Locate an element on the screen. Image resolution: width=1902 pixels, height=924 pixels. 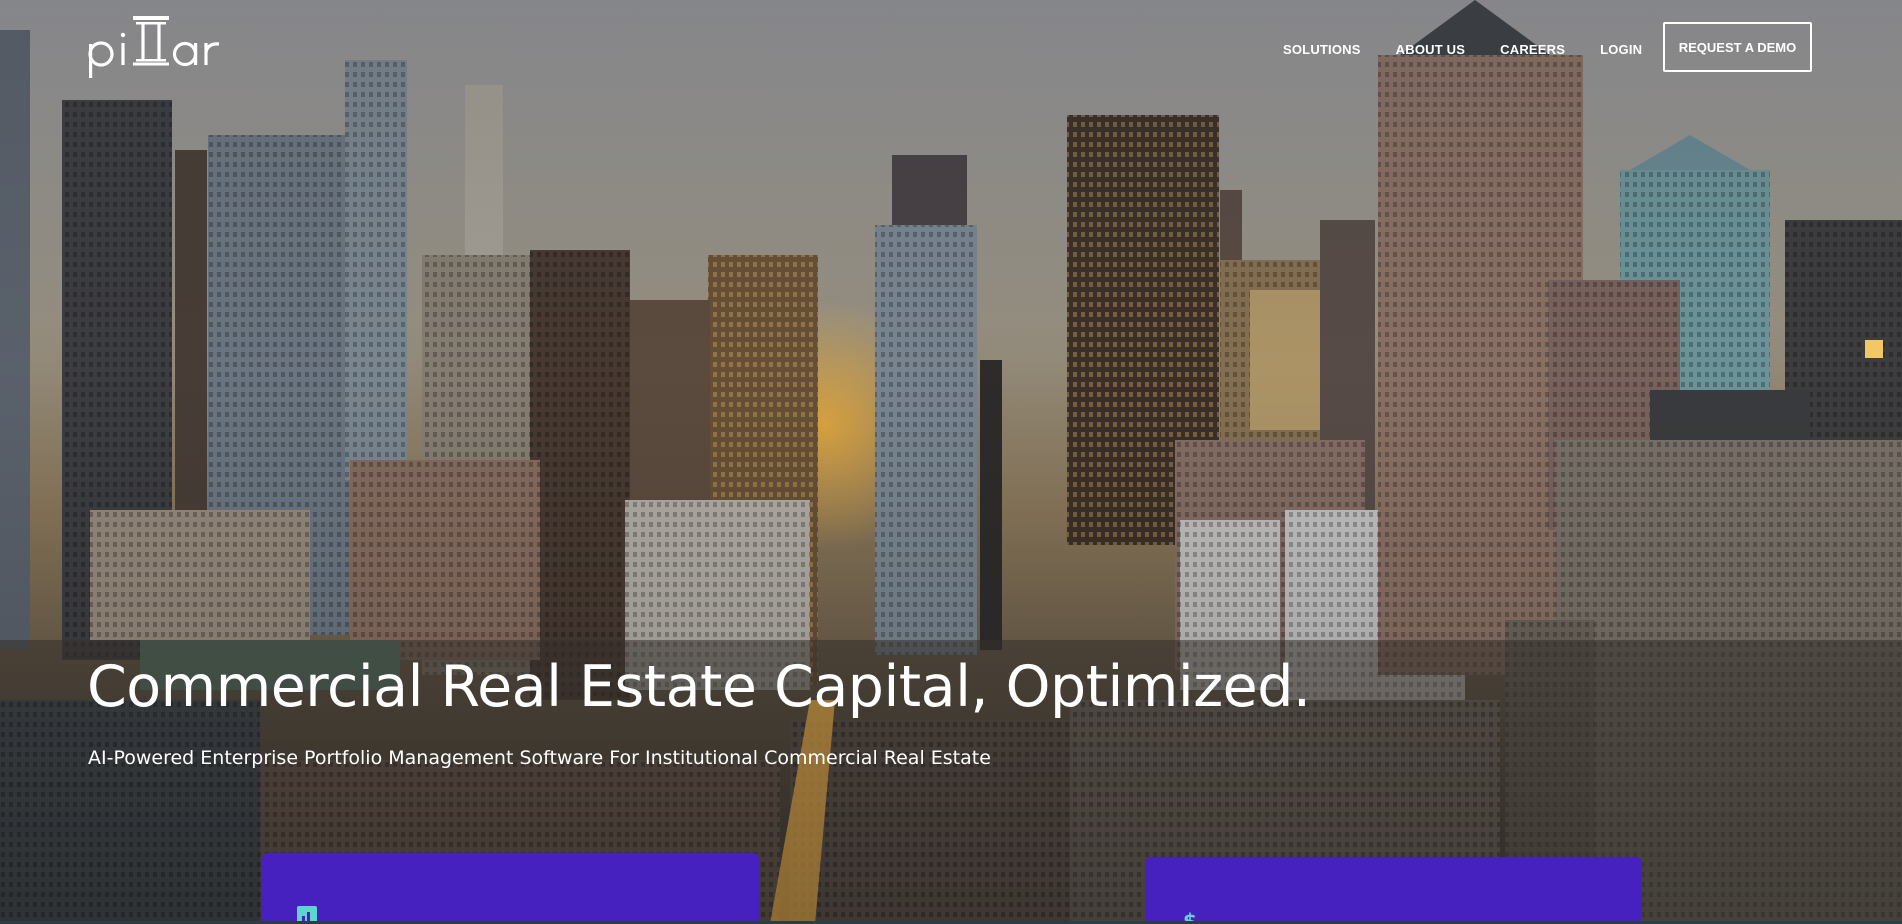
request-demo-button: REQUEST A DEMO is located at coordinates (1737, 47).